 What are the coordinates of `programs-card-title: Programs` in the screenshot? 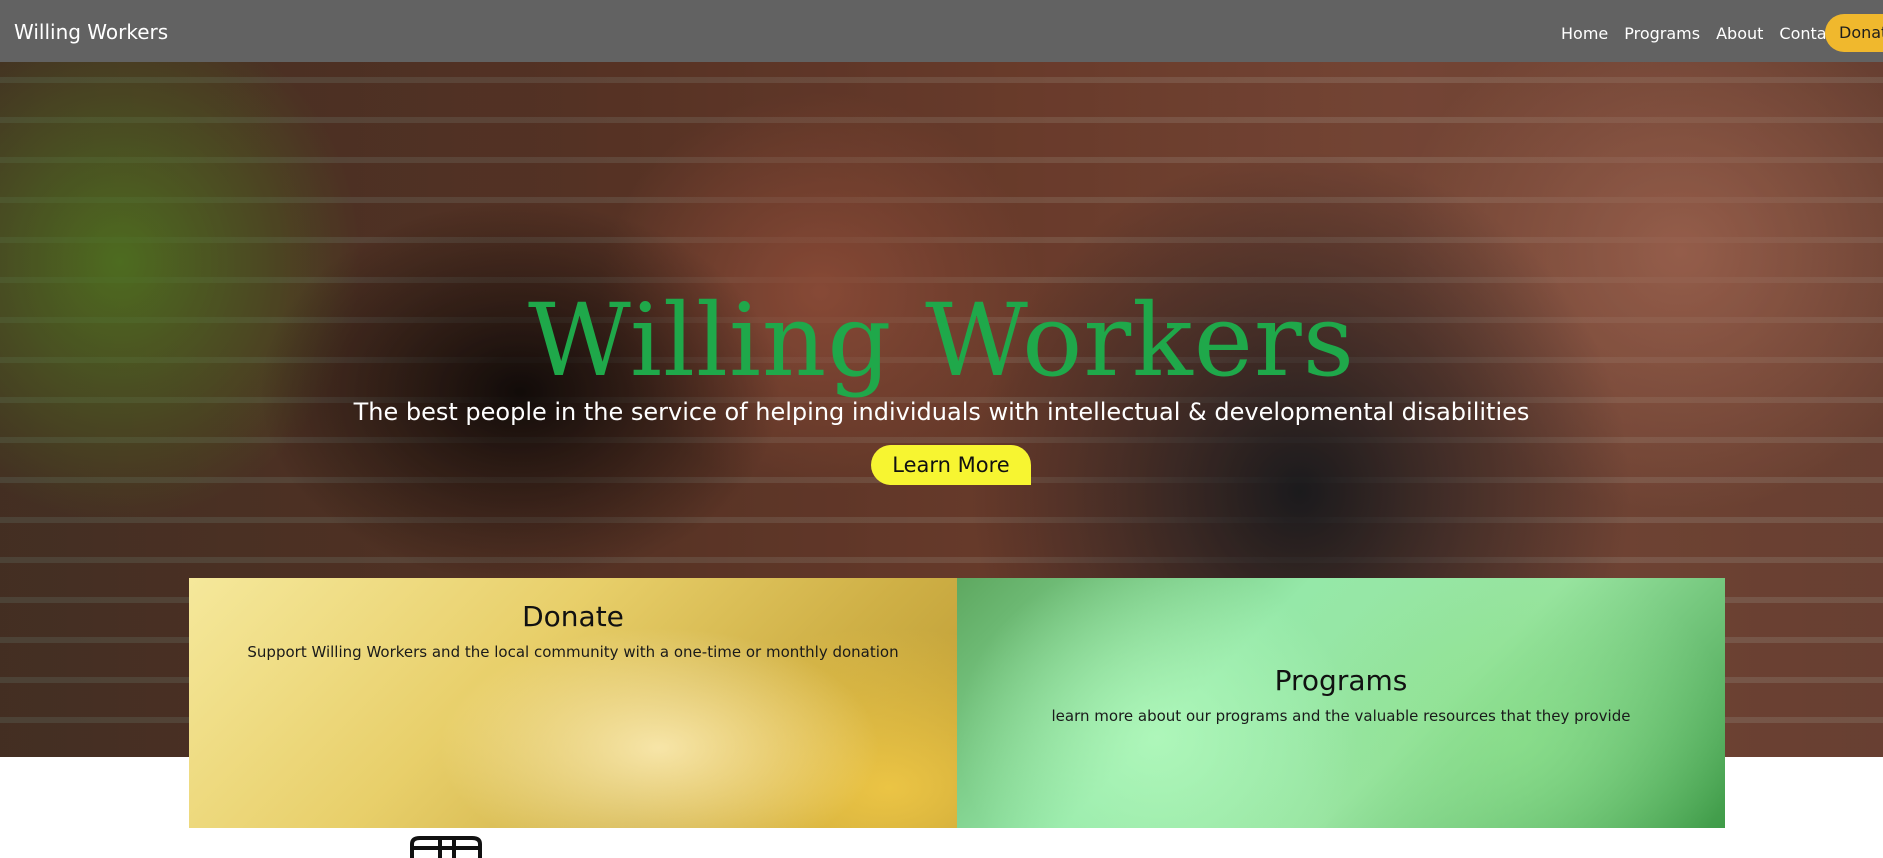 It's located at (1341, 680).